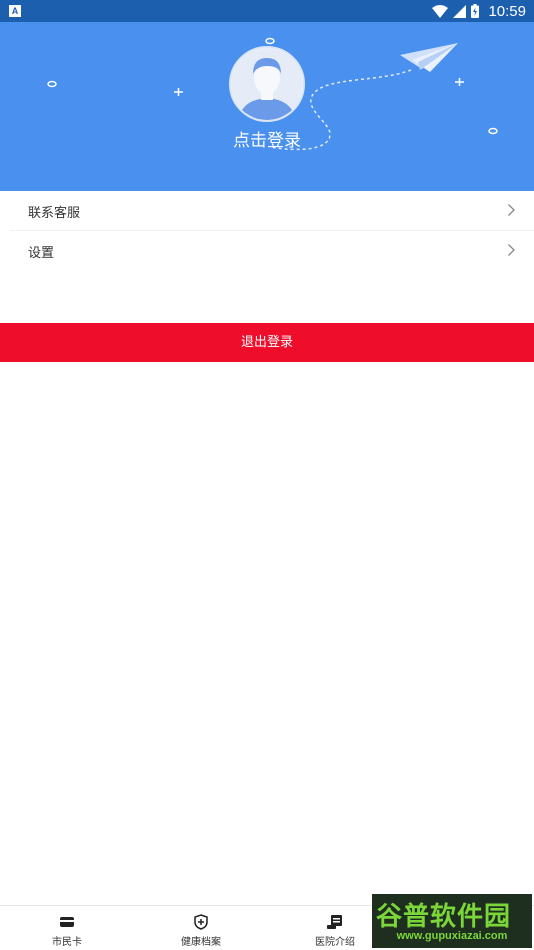 The image size is (534, 950). What do you see at coordinates (267, 138) in the screenshot?
I see `login-prompt: 点击登录` at bounding box center [267, 138].